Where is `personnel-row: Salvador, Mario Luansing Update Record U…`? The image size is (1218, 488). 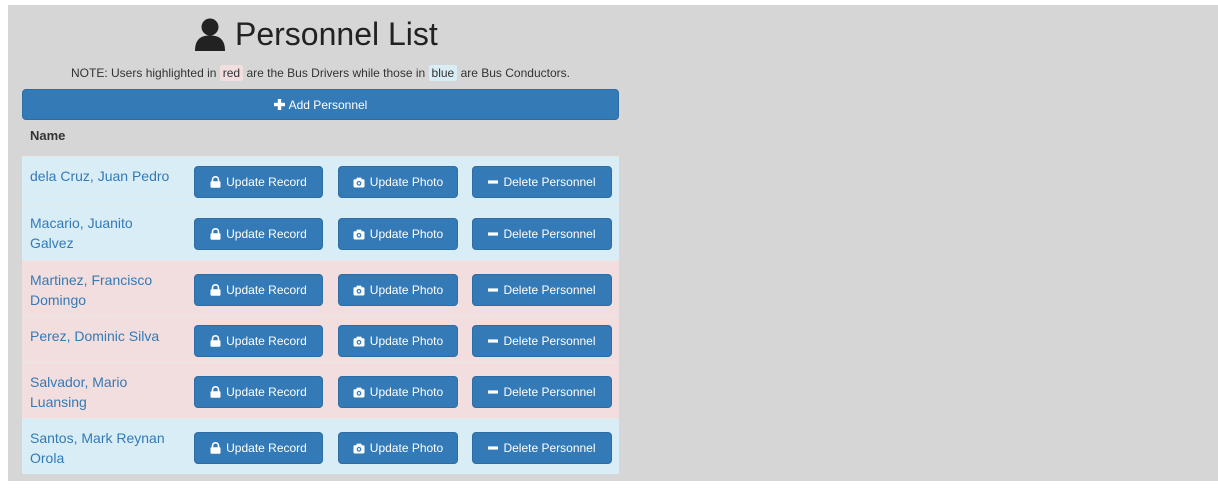
personnel-row: Salvador, Mario Luansing Update Record U… is located at coordinates (320, 390).